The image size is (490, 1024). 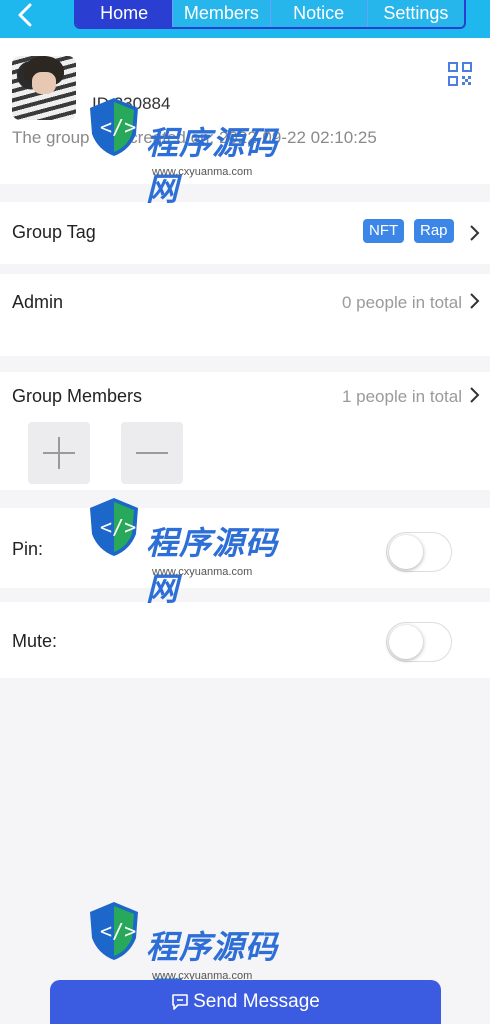 What do you see at coordinates (221, 13) in the screenshot?
I see `tab-members: Members` at bounding box center [221, 13].